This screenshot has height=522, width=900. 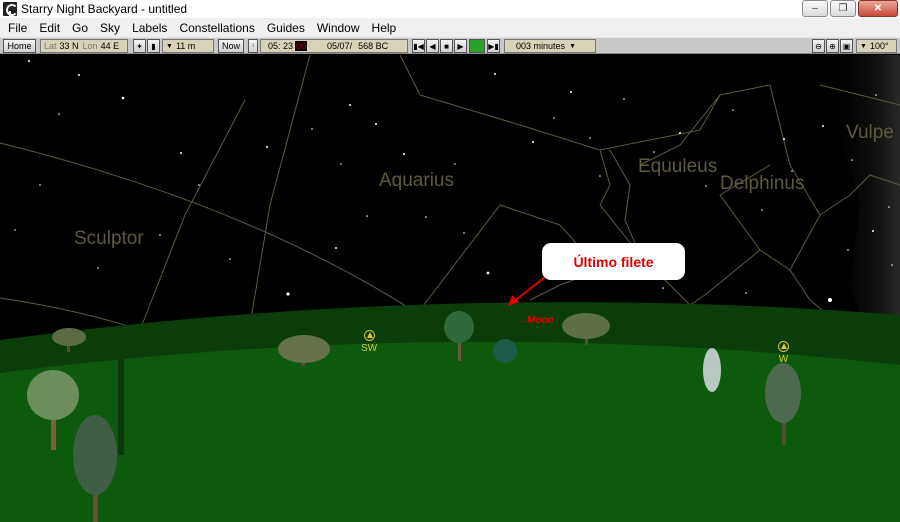 What do you see at coordinates (878, 8) in the screenshot?
I see `close-button: ✕` at bounding box center [878, 8].